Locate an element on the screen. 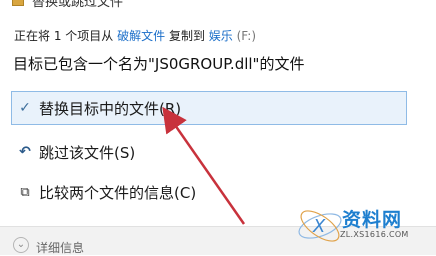  copy-info-line: 正在将 1 个项目从 破解文件 复制到 娱乐 (F:) is located at coordinates (135, 35).